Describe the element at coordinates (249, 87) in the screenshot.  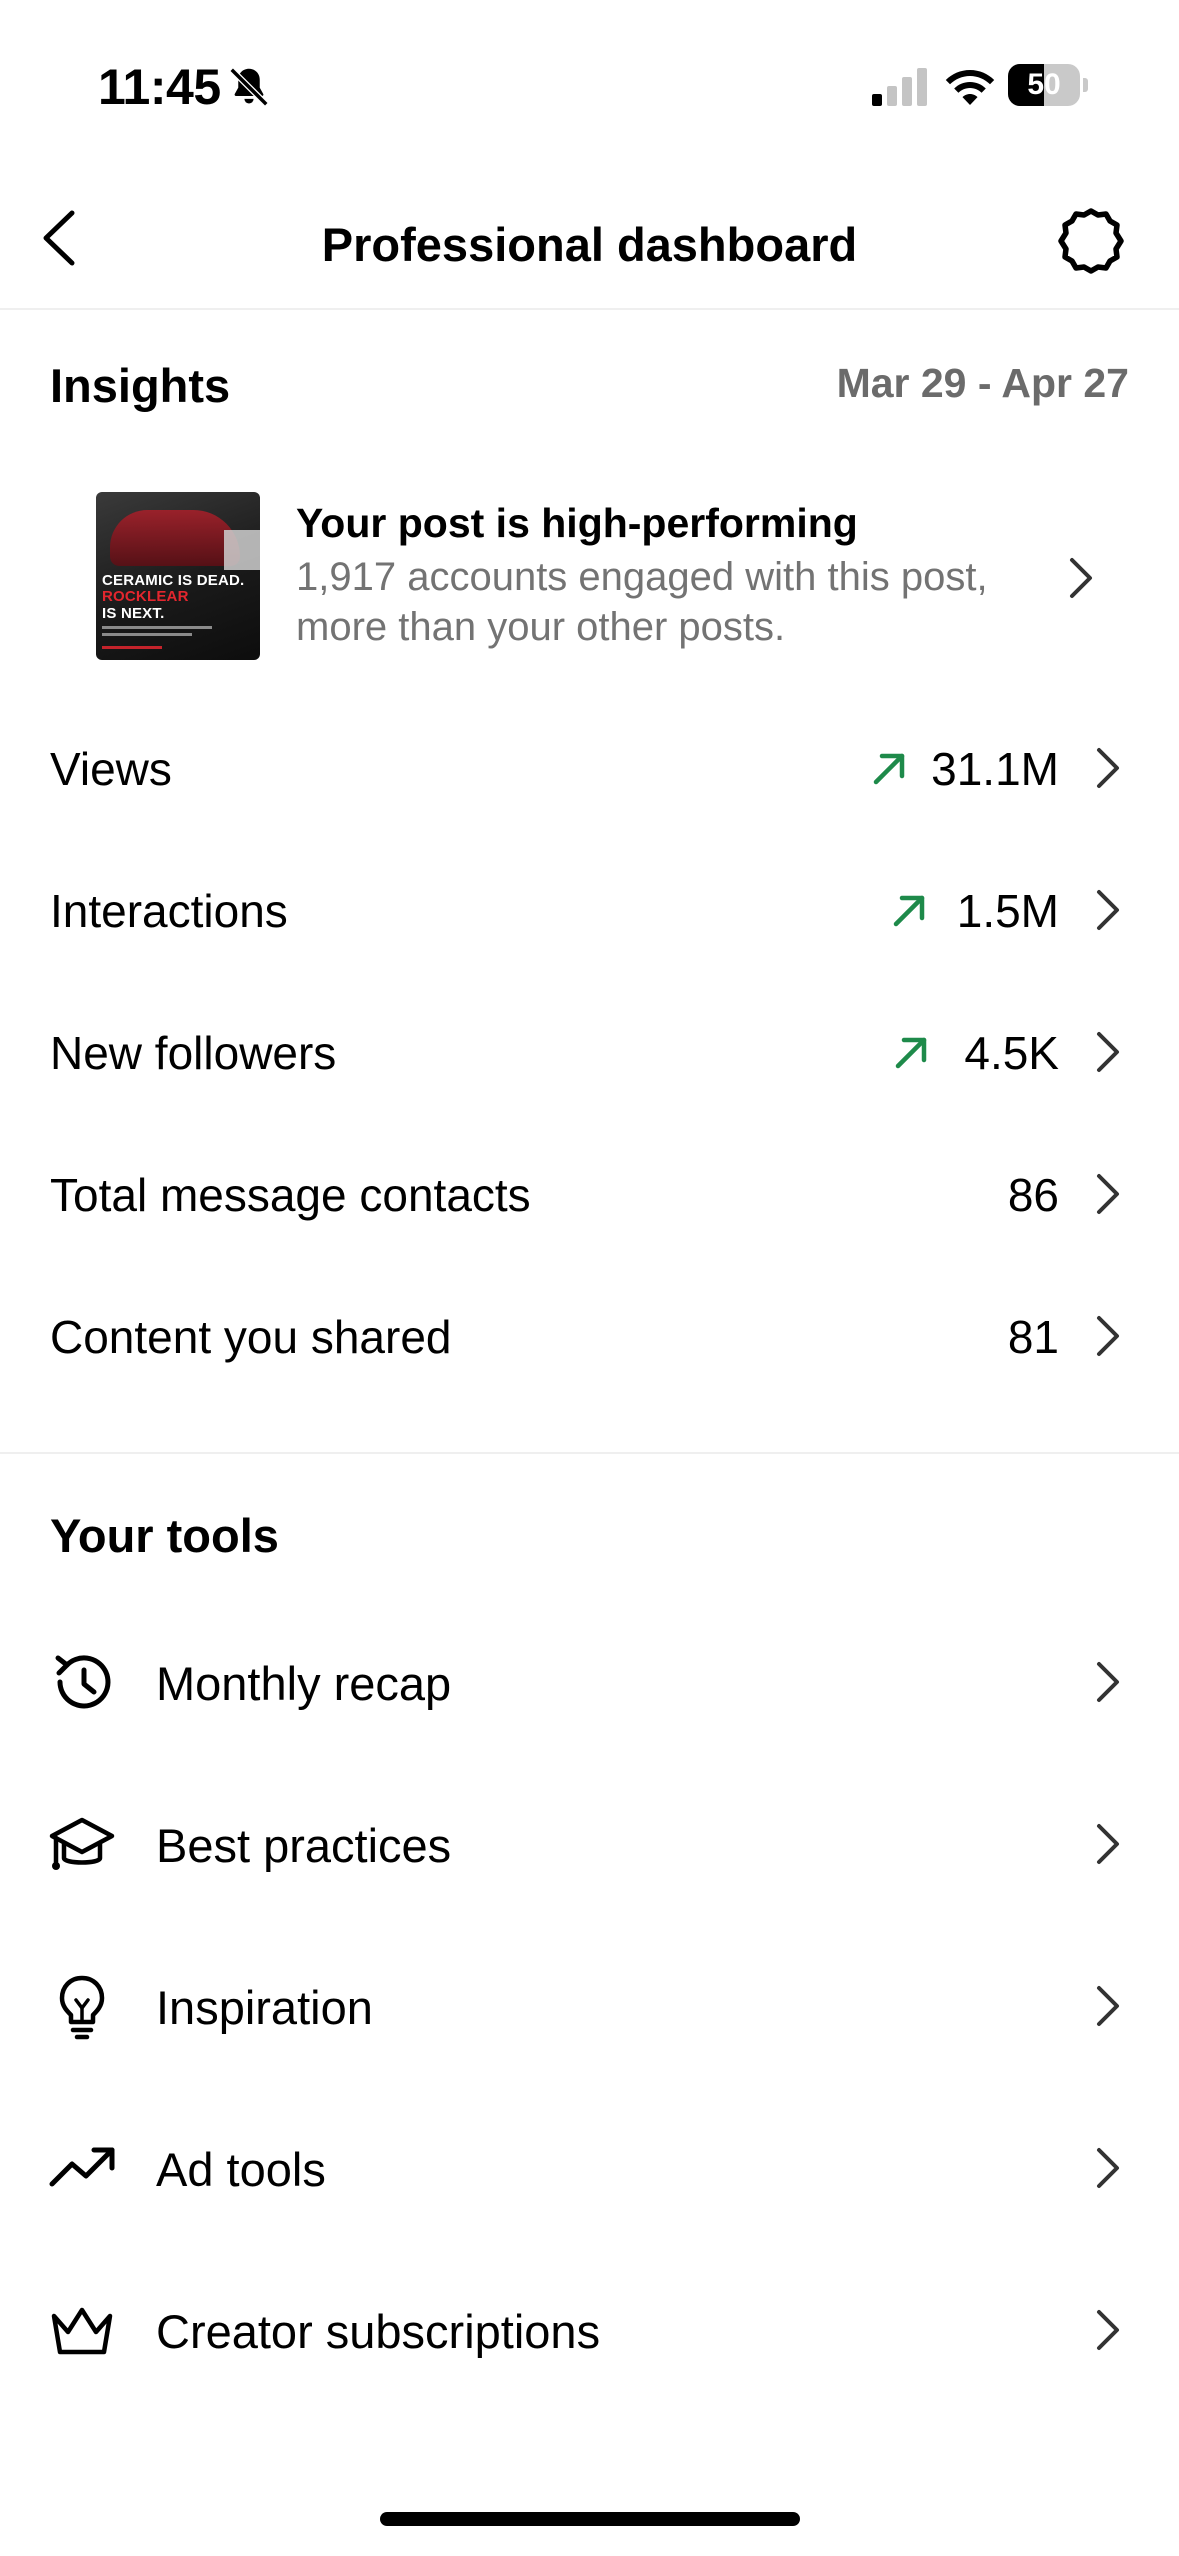
I see `bell-off-icon` at that location.